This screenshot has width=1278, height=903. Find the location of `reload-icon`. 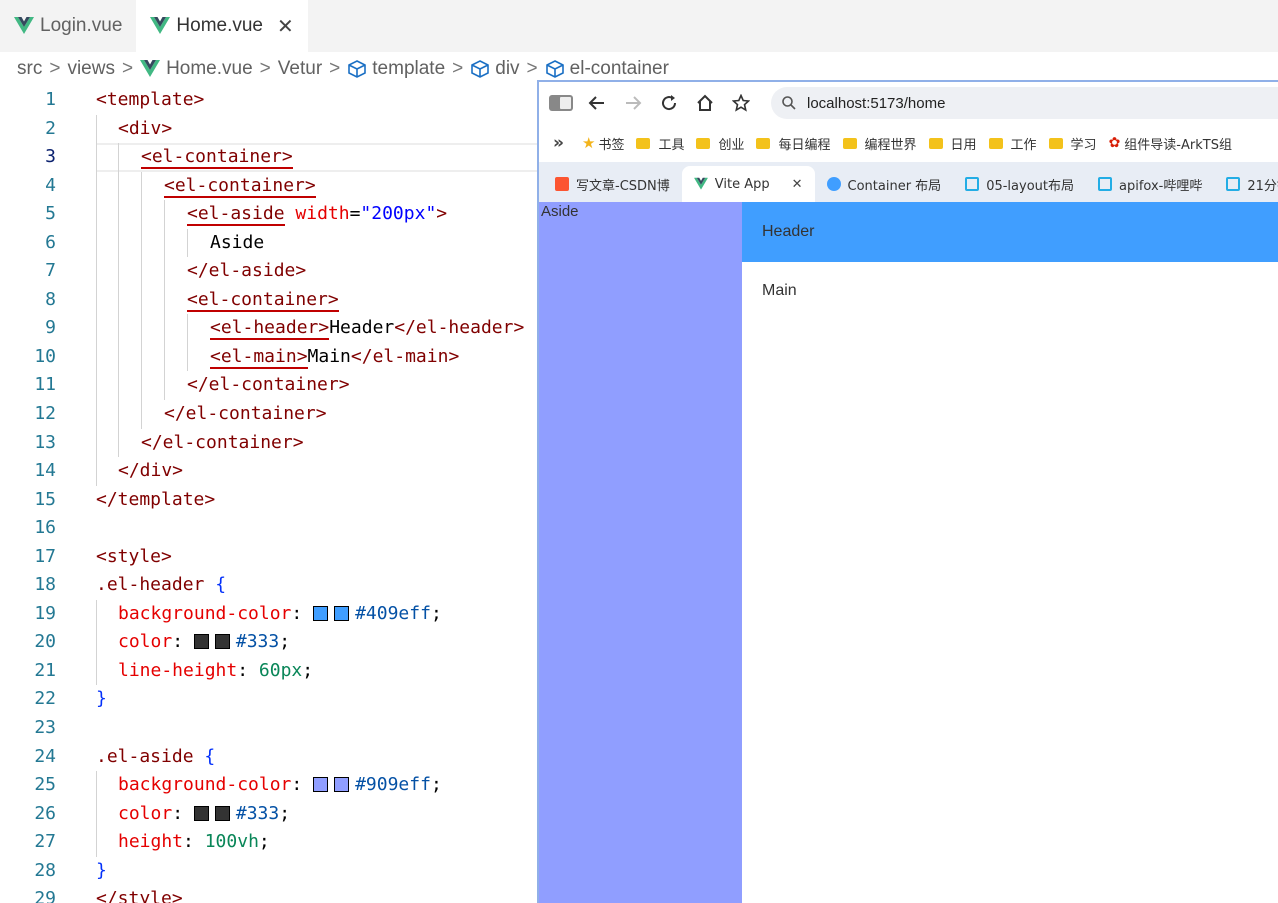

reload-icon is located at coordinates (669, 103).